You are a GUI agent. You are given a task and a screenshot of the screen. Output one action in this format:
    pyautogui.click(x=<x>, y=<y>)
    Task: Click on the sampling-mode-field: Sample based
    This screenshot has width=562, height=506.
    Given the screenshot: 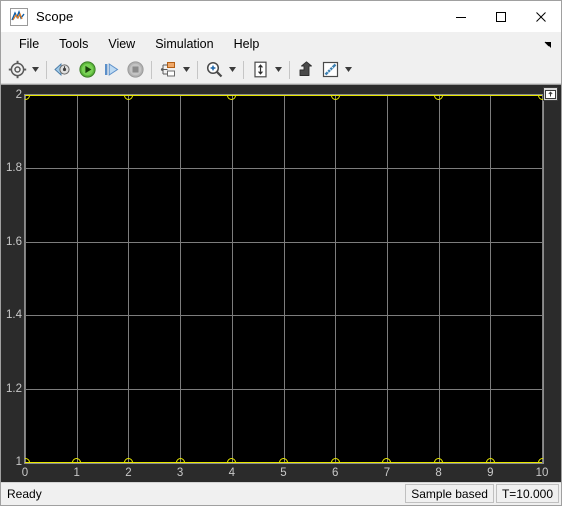 What is the action you would take?
    pyautogui.click(x=449, y=493)
    